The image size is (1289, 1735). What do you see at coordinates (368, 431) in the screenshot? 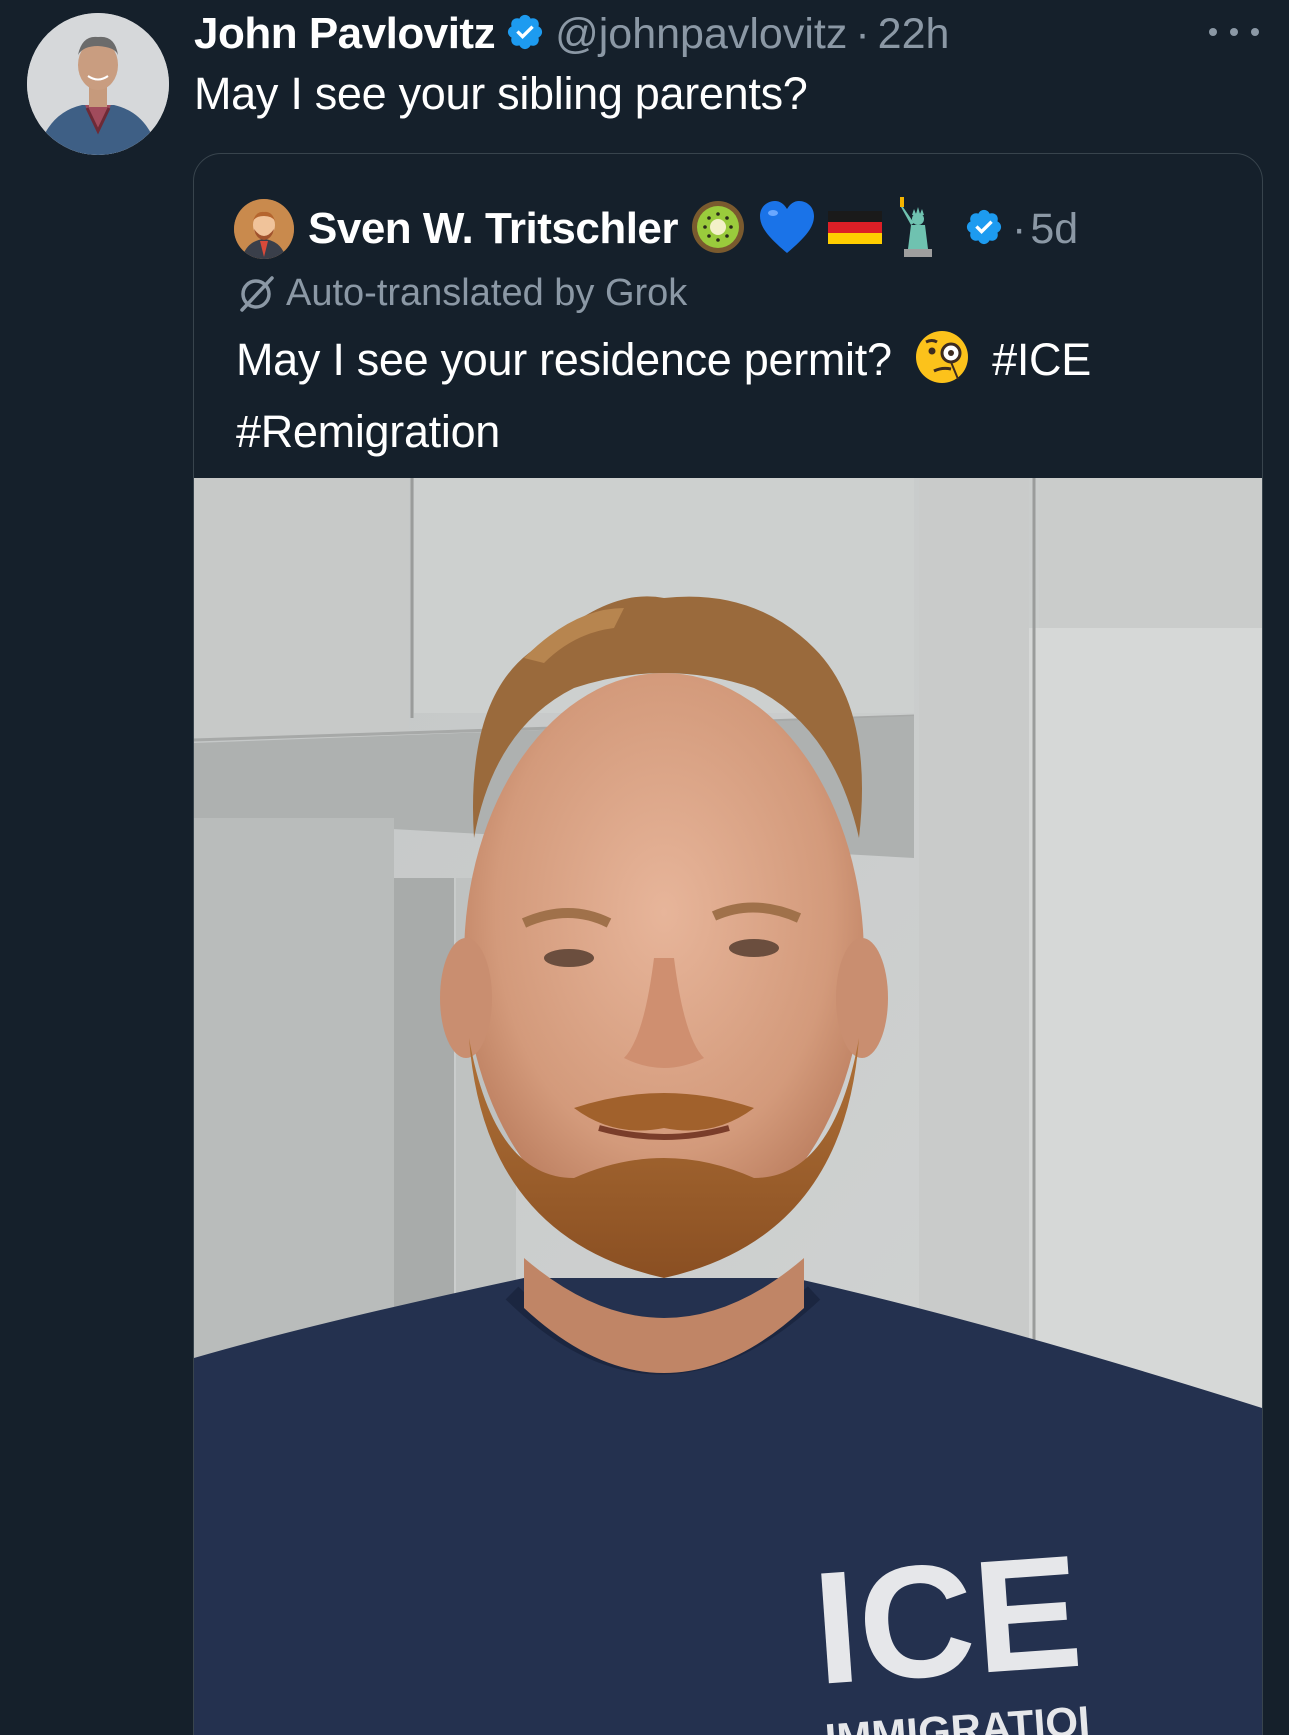
I see `hashtag-remigration: #Remigration` at bounding box center [368, 431].